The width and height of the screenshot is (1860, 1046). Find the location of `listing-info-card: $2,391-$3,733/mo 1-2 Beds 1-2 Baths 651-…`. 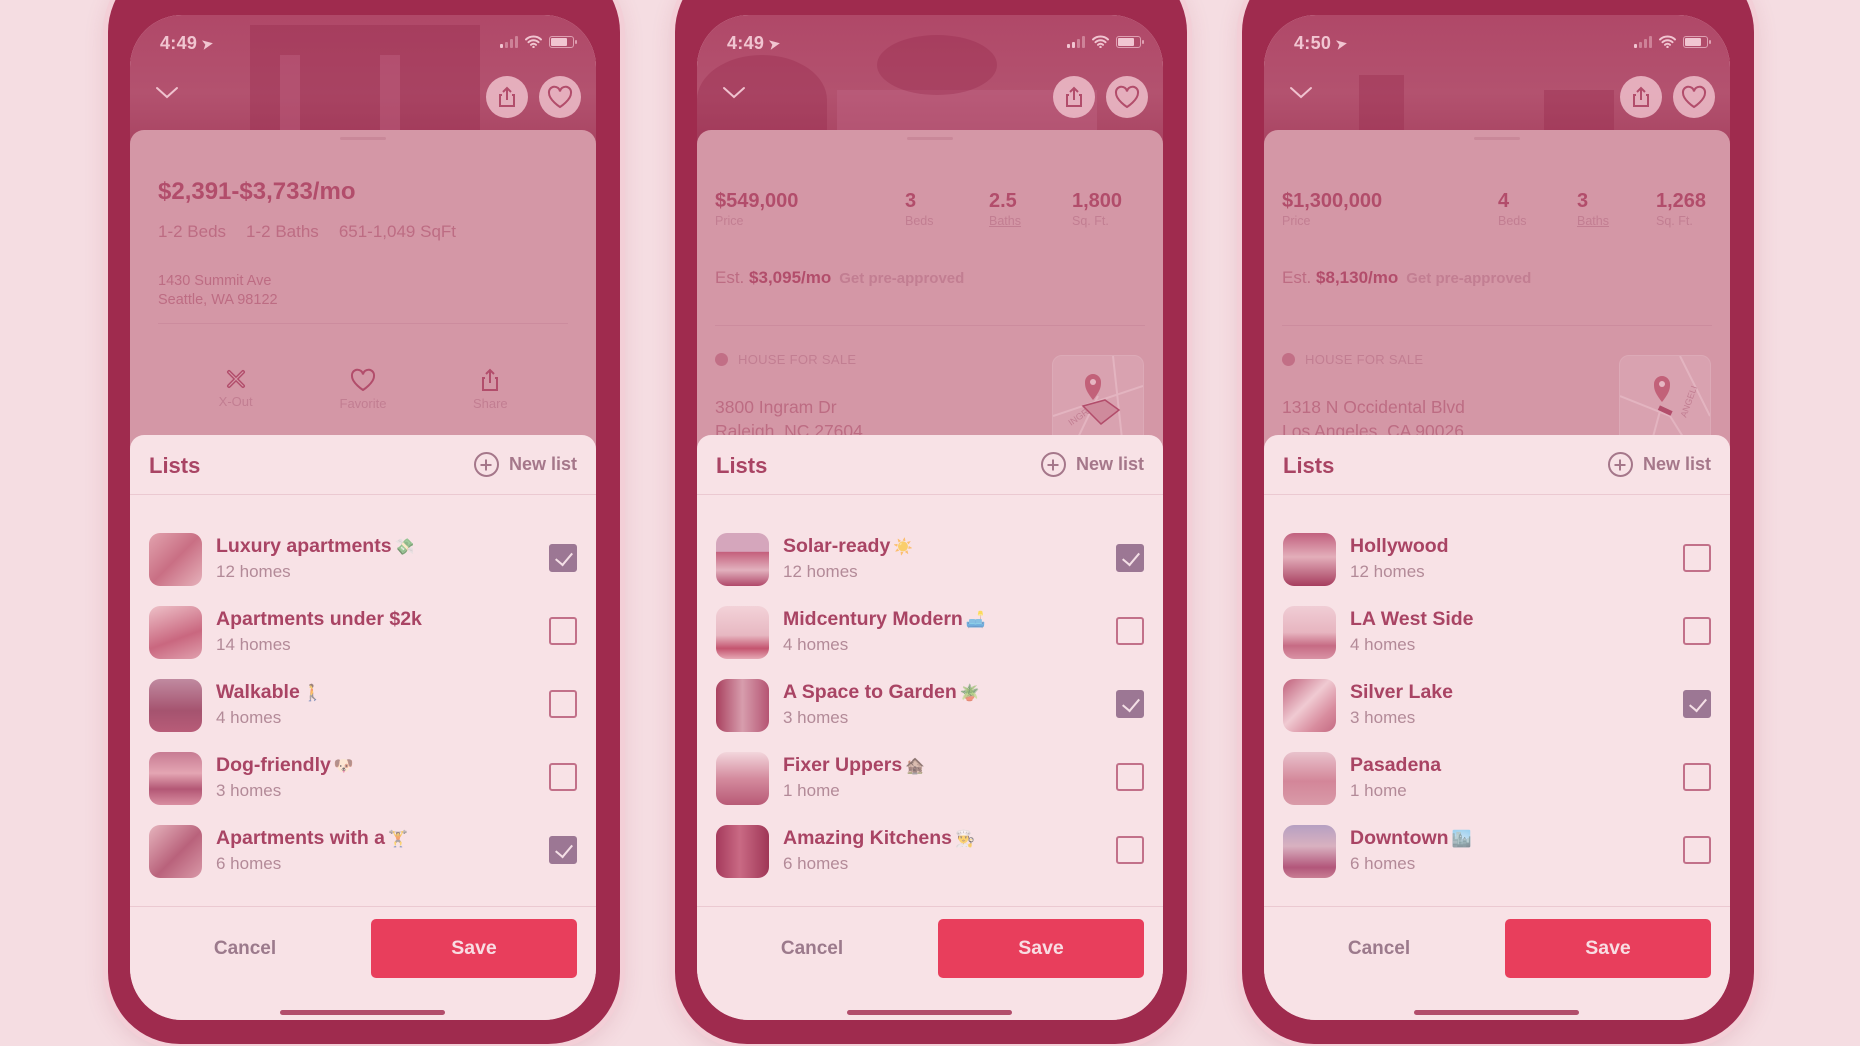

listing-info-card: $2,391-$3,733/mo 1-2 Beds 1-2 Baths 651-… is located at coordinates (363, 300).